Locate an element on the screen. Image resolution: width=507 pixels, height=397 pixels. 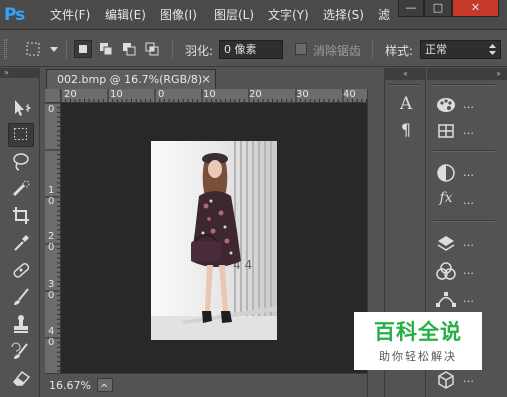
horizontal-ruler: 20 10 0 10 20 30 40 is located at coordinates (214, 96).